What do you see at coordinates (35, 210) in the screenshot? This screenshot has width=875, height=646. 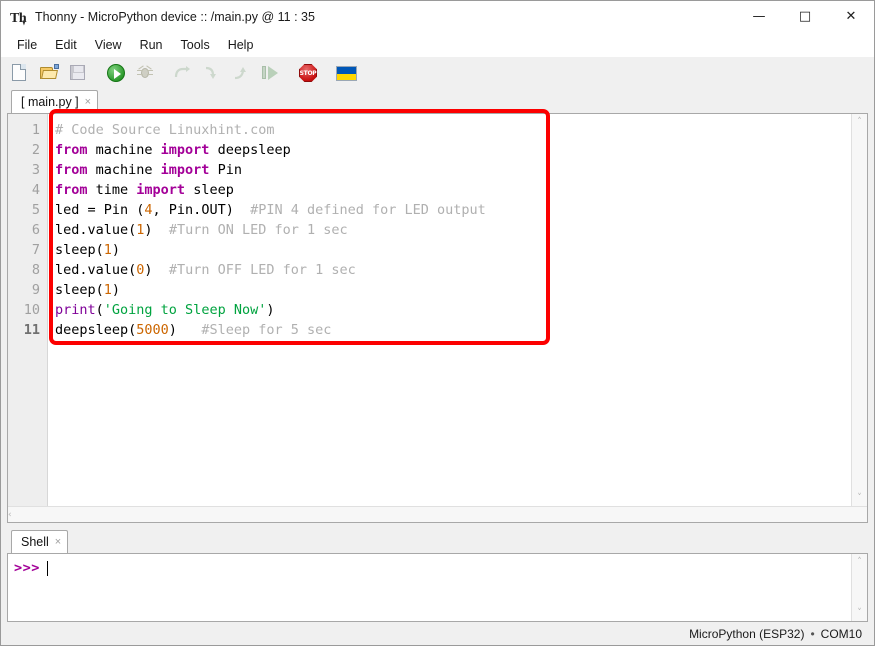 I see `line-number: 5` at bounding box center [35, 210].